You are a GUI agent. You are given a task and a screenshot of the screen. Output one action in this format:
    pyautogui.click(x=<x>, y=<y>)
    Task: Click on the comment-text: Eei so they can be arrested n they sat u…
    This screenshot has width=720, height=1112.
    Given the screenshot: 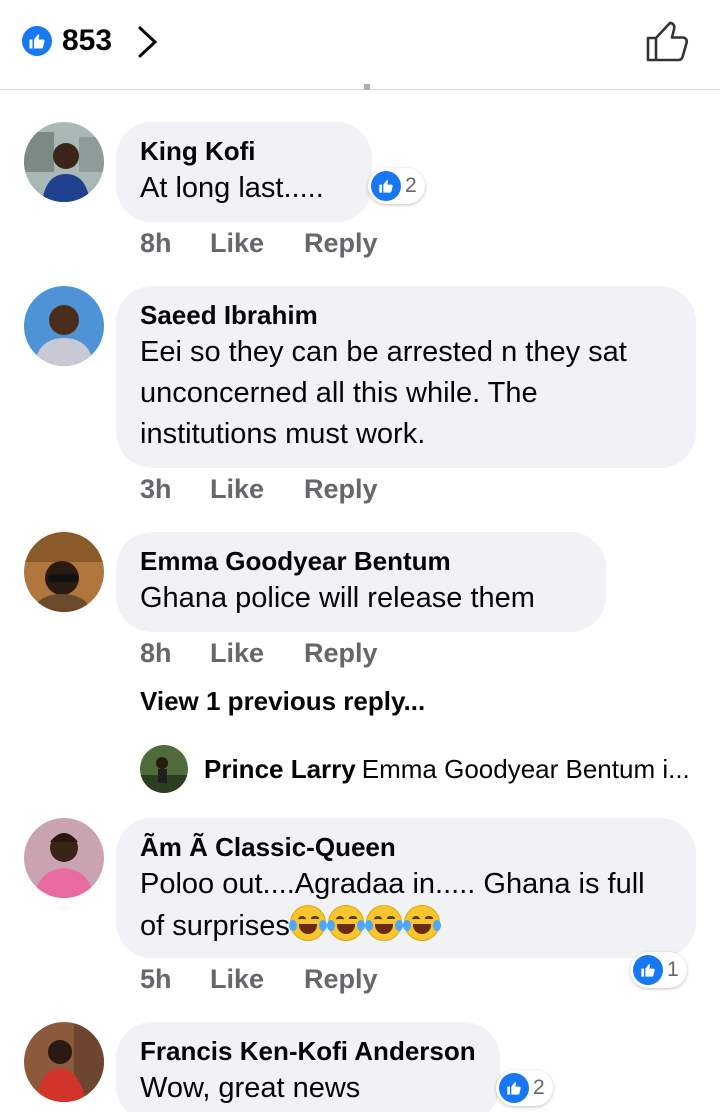 What is the action you would take?
    pyautogui.click(x=383, y=393)
    